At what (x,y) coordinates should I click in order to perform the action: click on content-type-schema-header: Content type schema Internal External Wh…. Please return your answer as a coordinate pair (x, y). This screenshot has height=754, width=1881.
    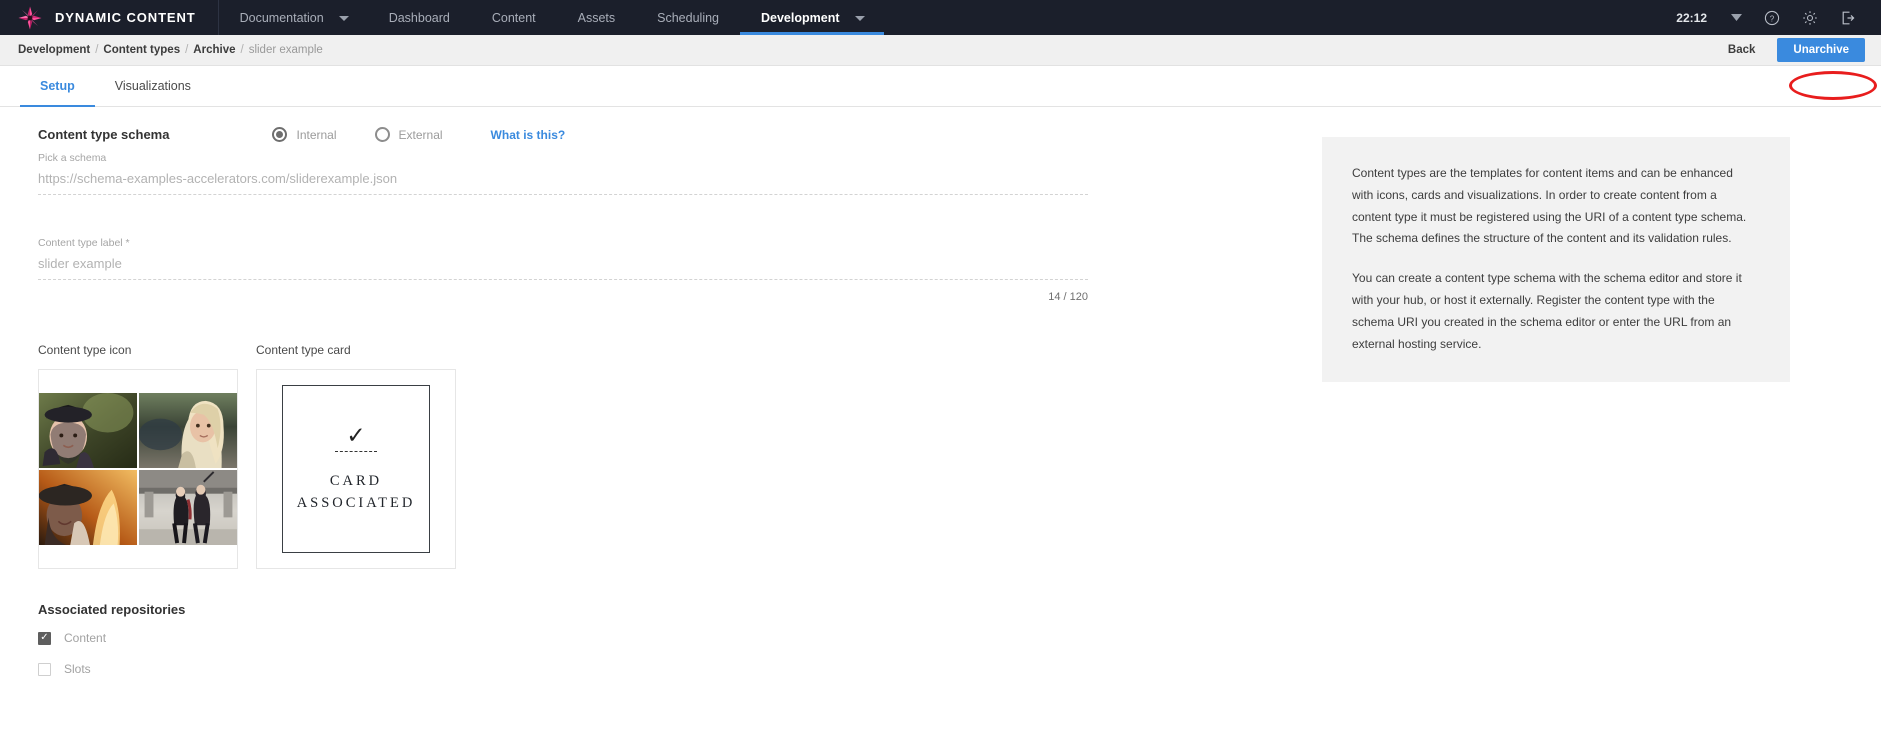
    Looking at the image, I should click on (659, 134).